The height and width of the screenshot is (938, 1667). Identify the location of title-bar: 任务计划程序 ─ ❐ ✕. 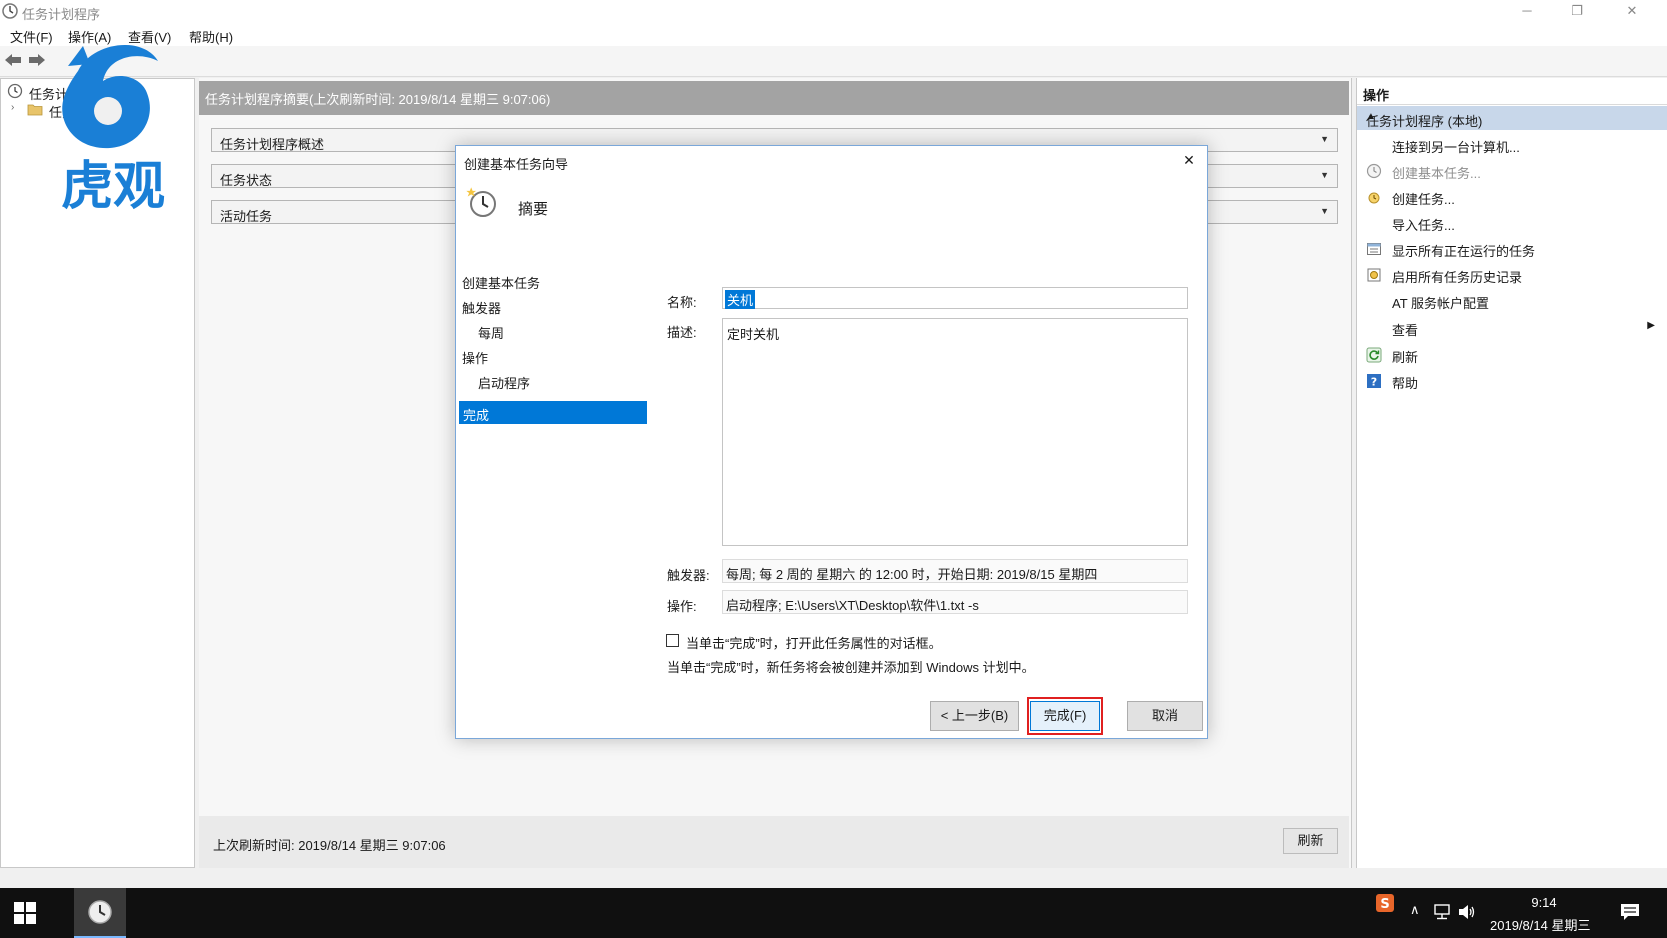
(833, 12).